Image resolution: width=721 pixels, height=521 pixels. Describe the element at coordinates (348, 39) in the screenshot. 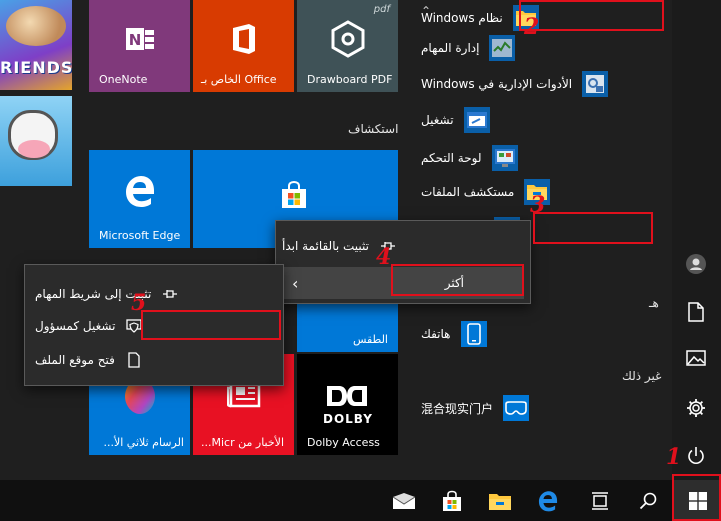

I see `drawboard-icon` at that location.